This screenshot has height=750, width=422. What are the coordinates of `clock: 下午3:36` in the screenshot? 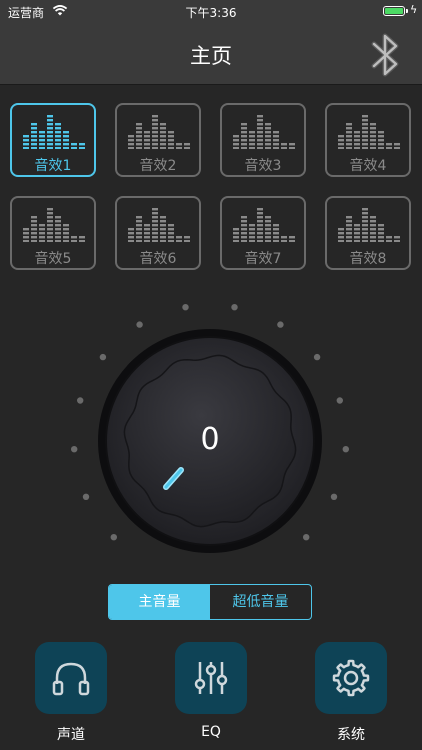 It's located at (211, 13).